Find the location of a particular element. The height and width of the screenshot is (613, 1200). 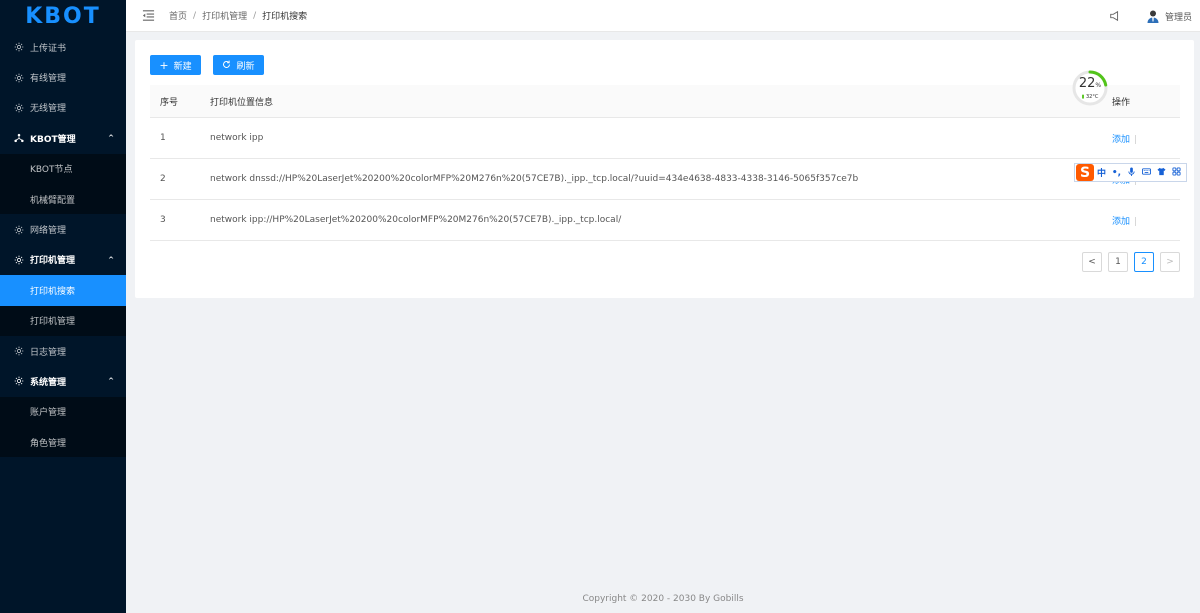

gauge-temperature-value: 32°C is located at coordinates (1092, 97).